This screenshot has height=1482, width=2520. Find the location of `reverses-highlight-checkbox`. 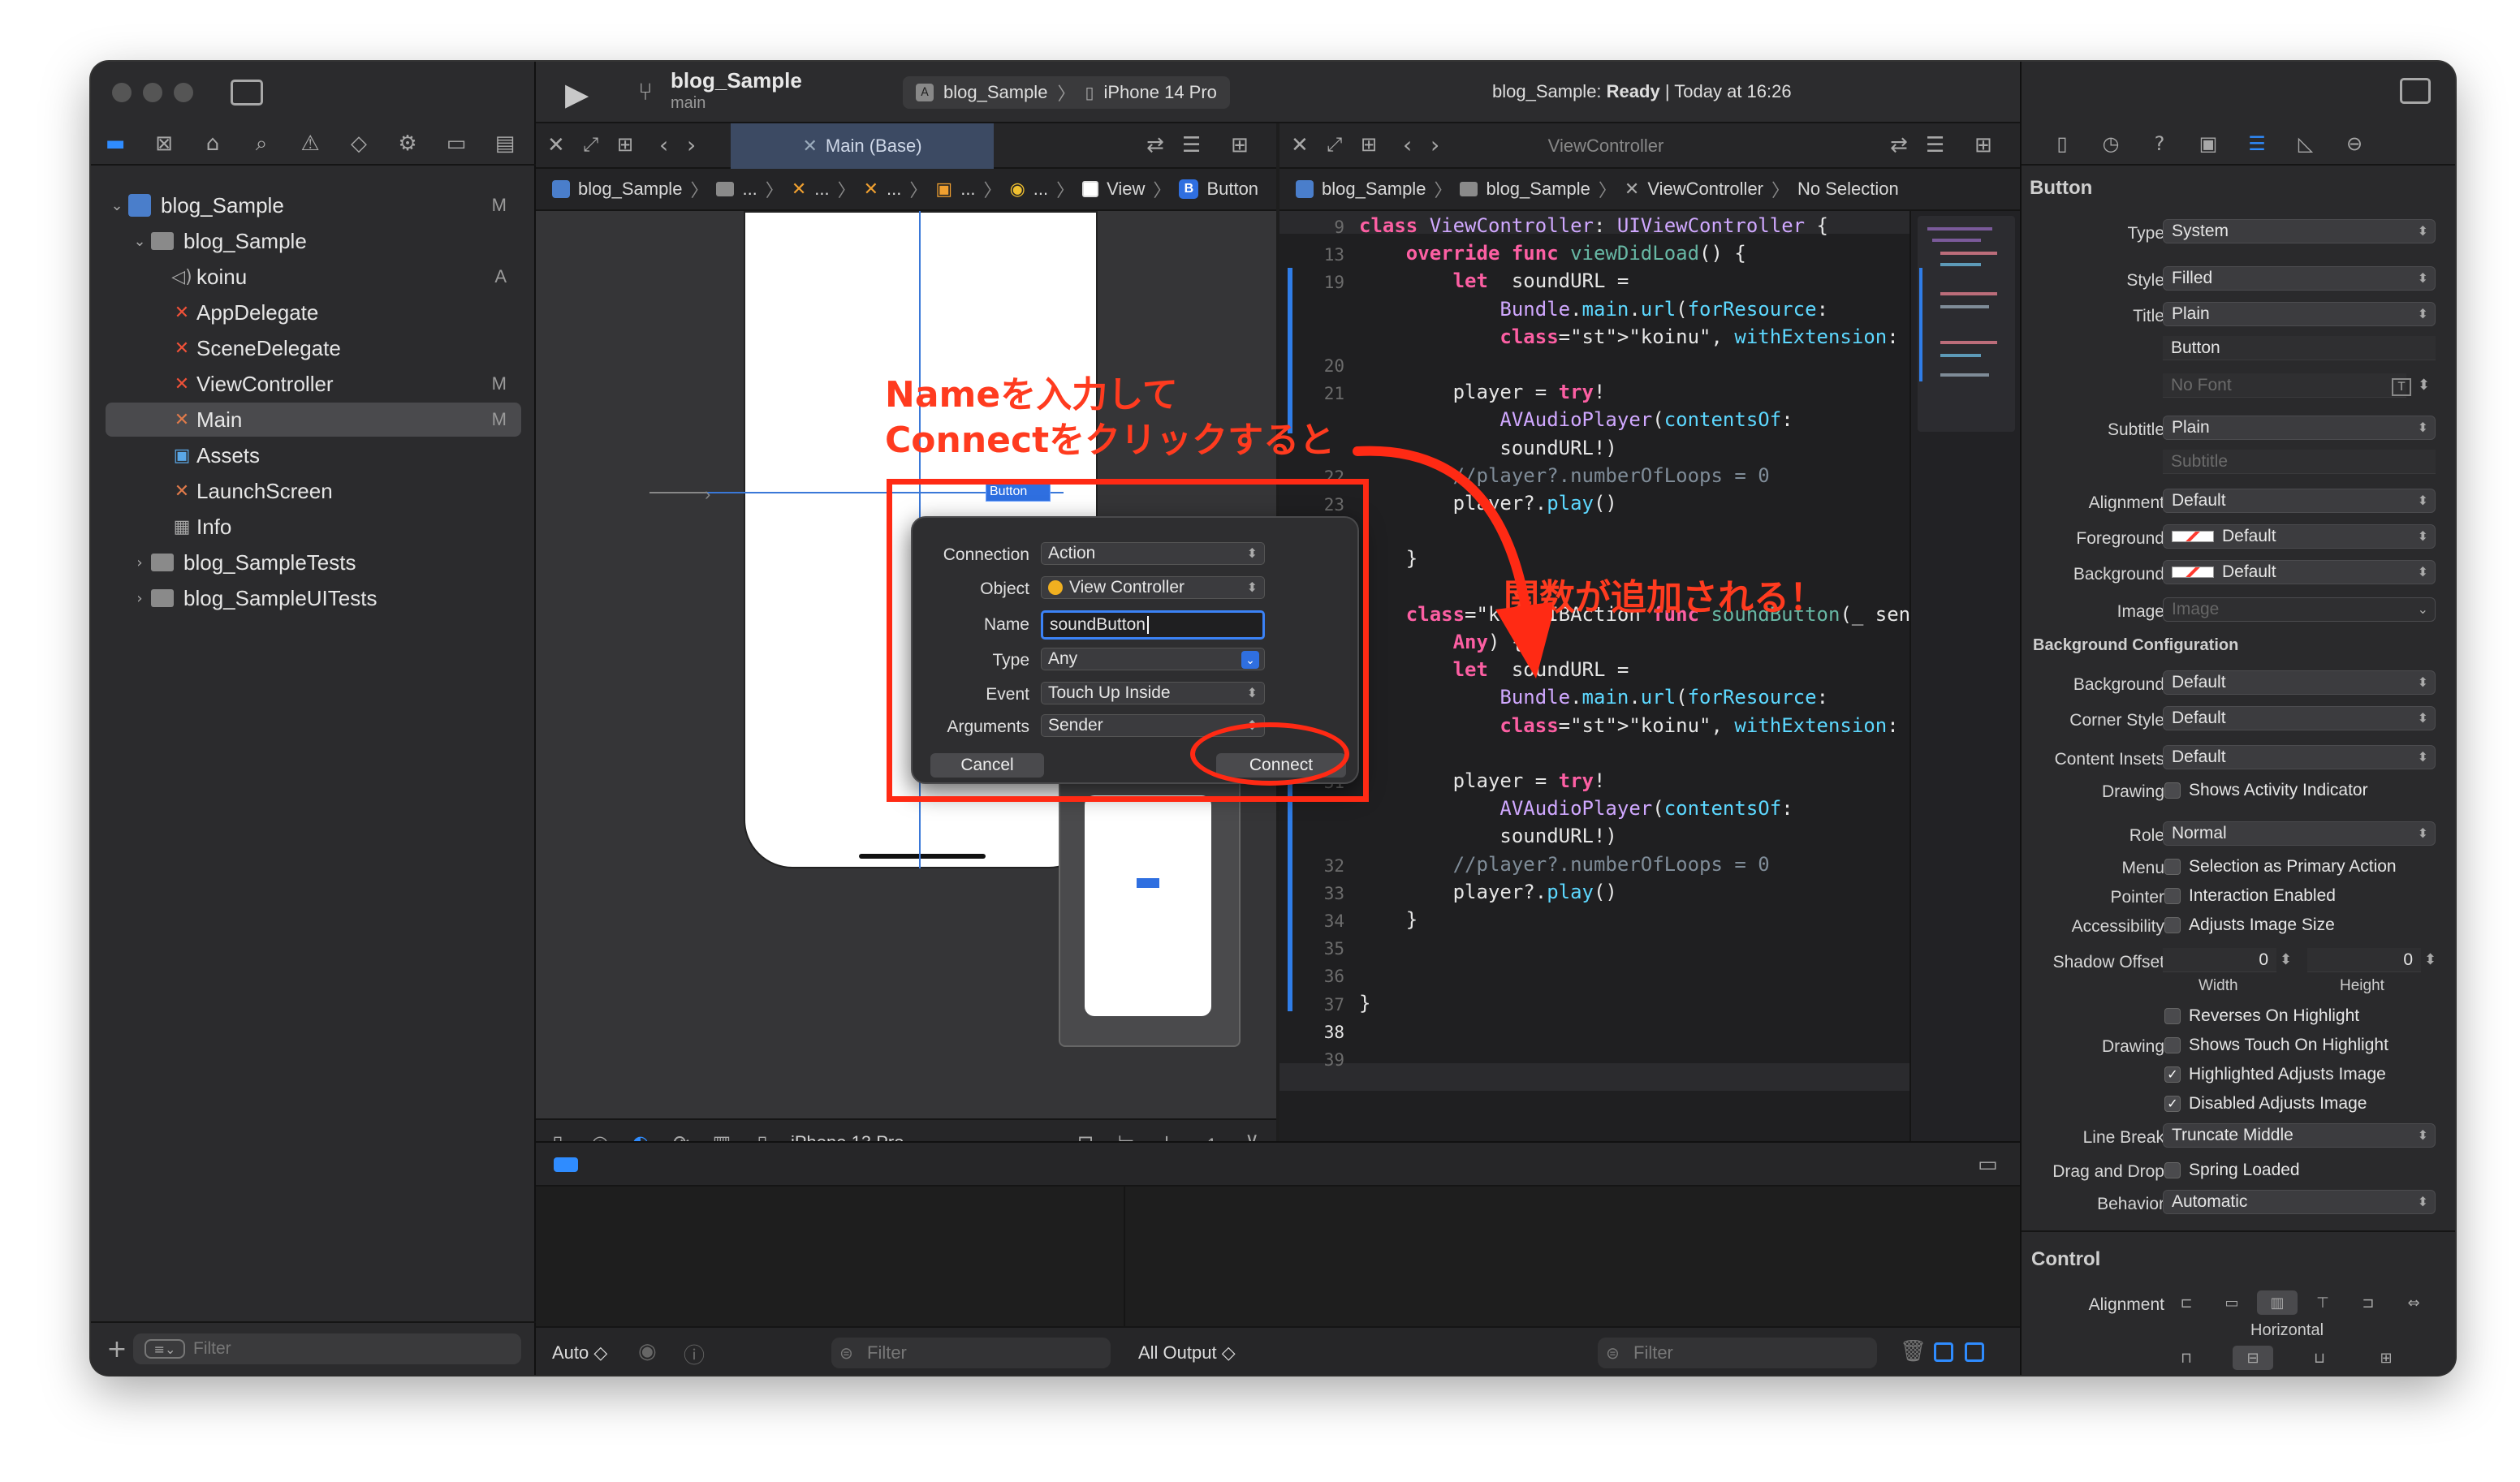

reverses-highlight-checkbox is located at coordinates (2172, 1016).